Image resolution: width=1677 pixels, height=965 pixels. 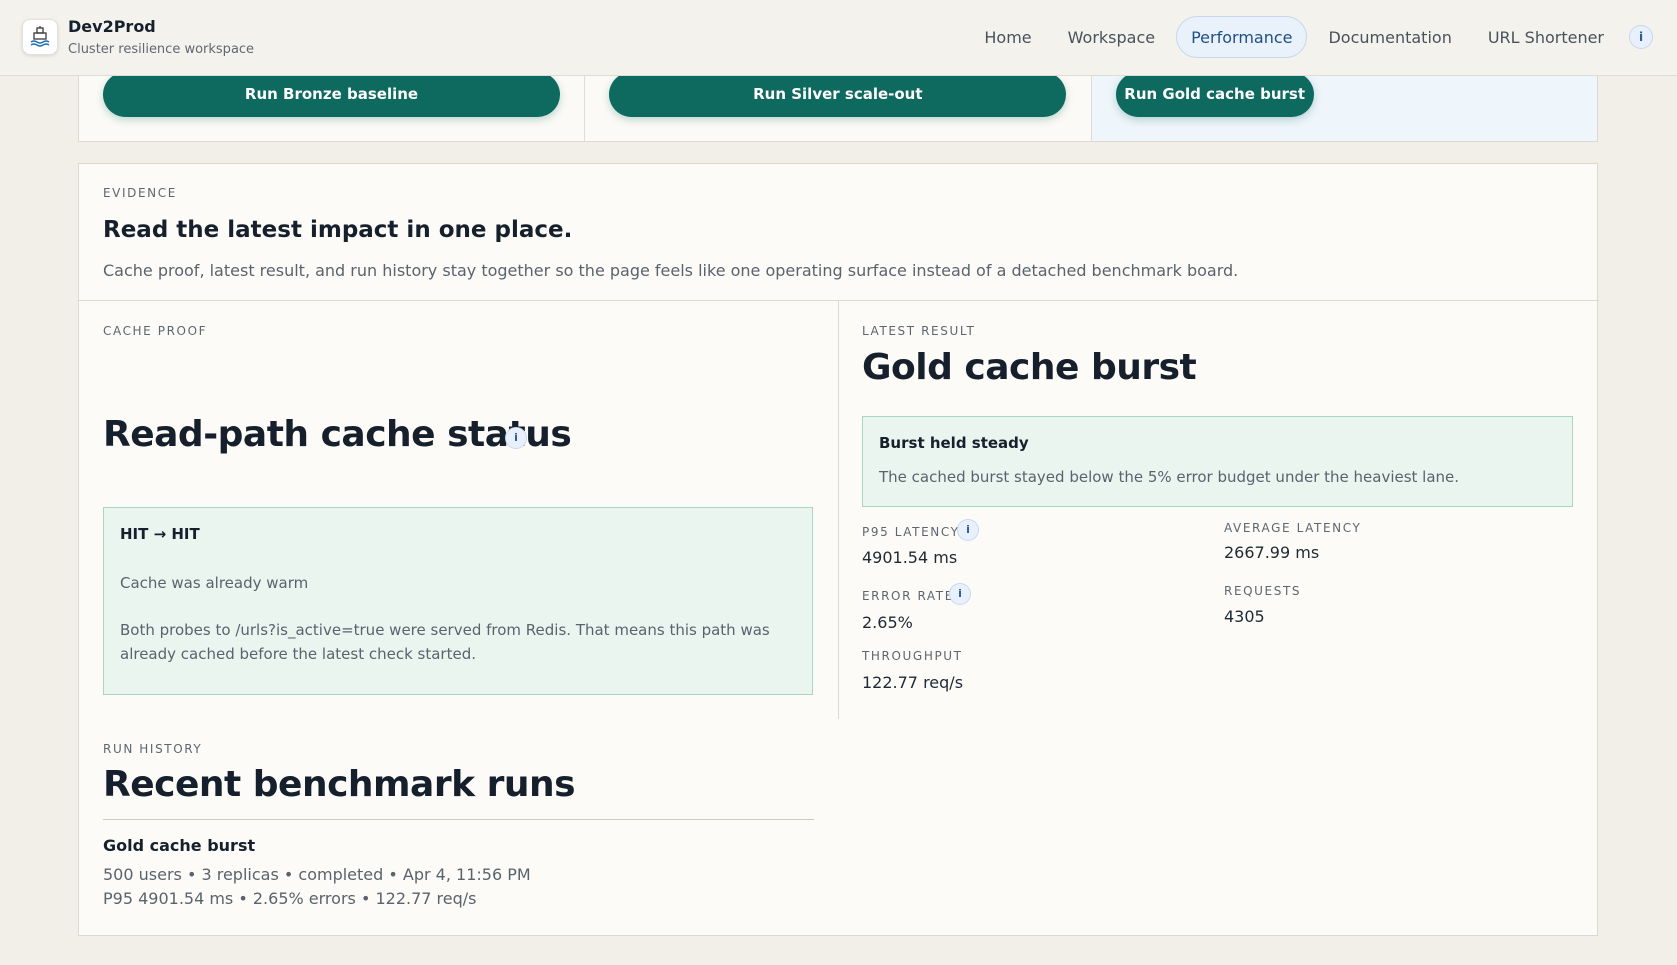 I want to click on ship-wheel-icon, so click(x=40, y=36).